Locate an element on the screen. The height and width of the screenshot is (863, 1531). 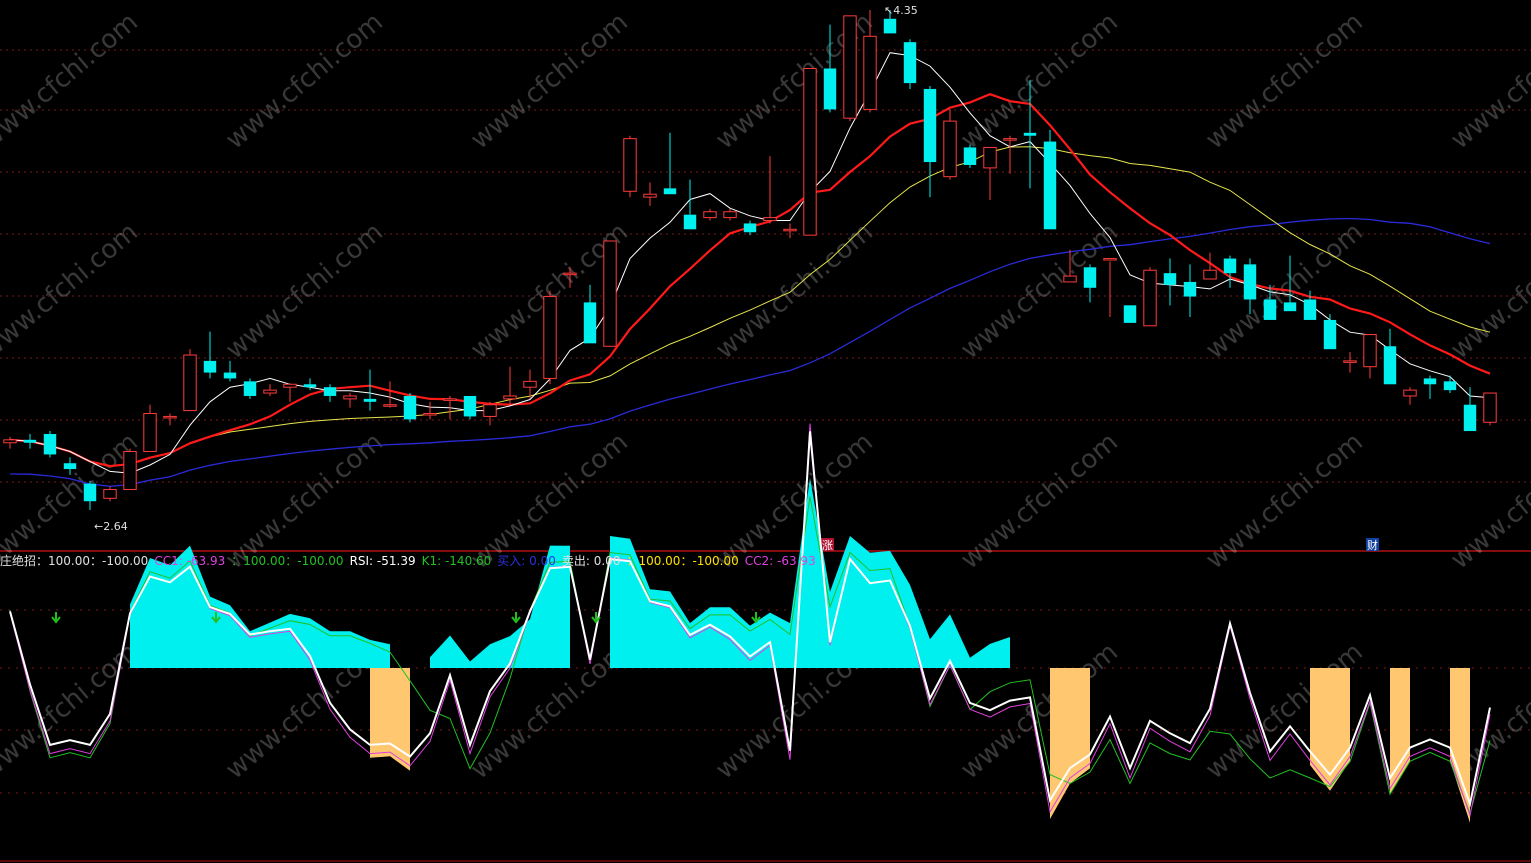
high-price-label: ↖4.35 is located at coordinates (901, 10).